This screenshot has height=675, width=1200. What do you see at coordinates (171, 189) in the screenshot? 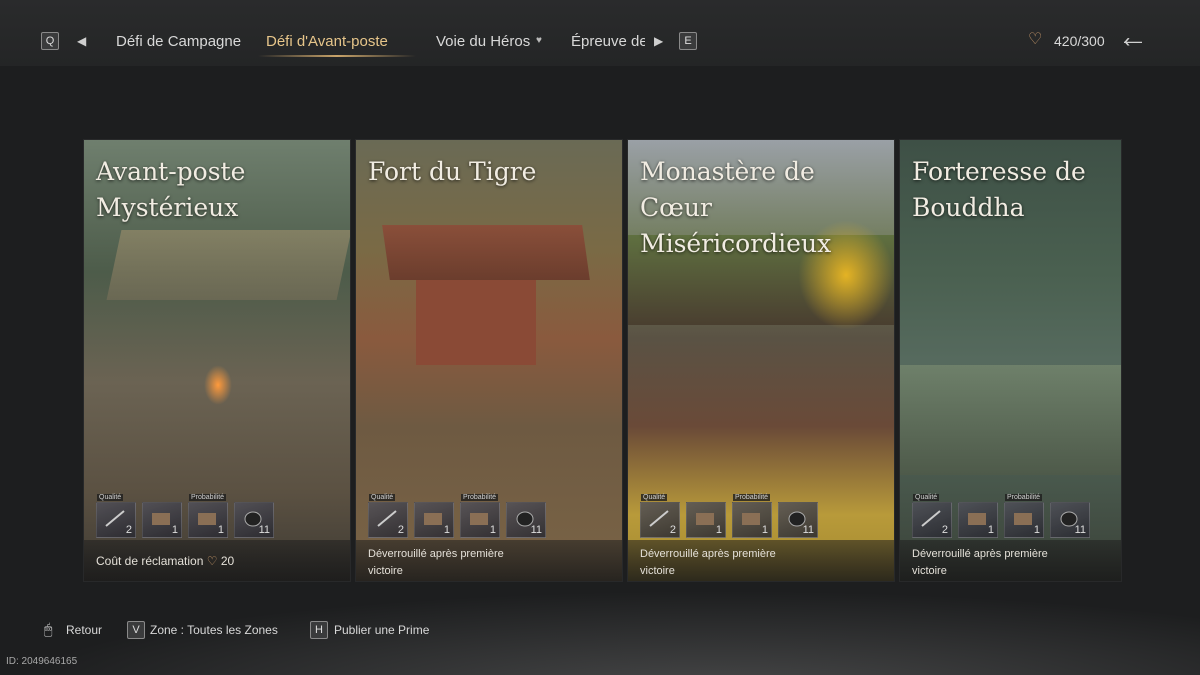
I see `card-title: Avant-poste Mystérieux` at bounding box center [171, 189].